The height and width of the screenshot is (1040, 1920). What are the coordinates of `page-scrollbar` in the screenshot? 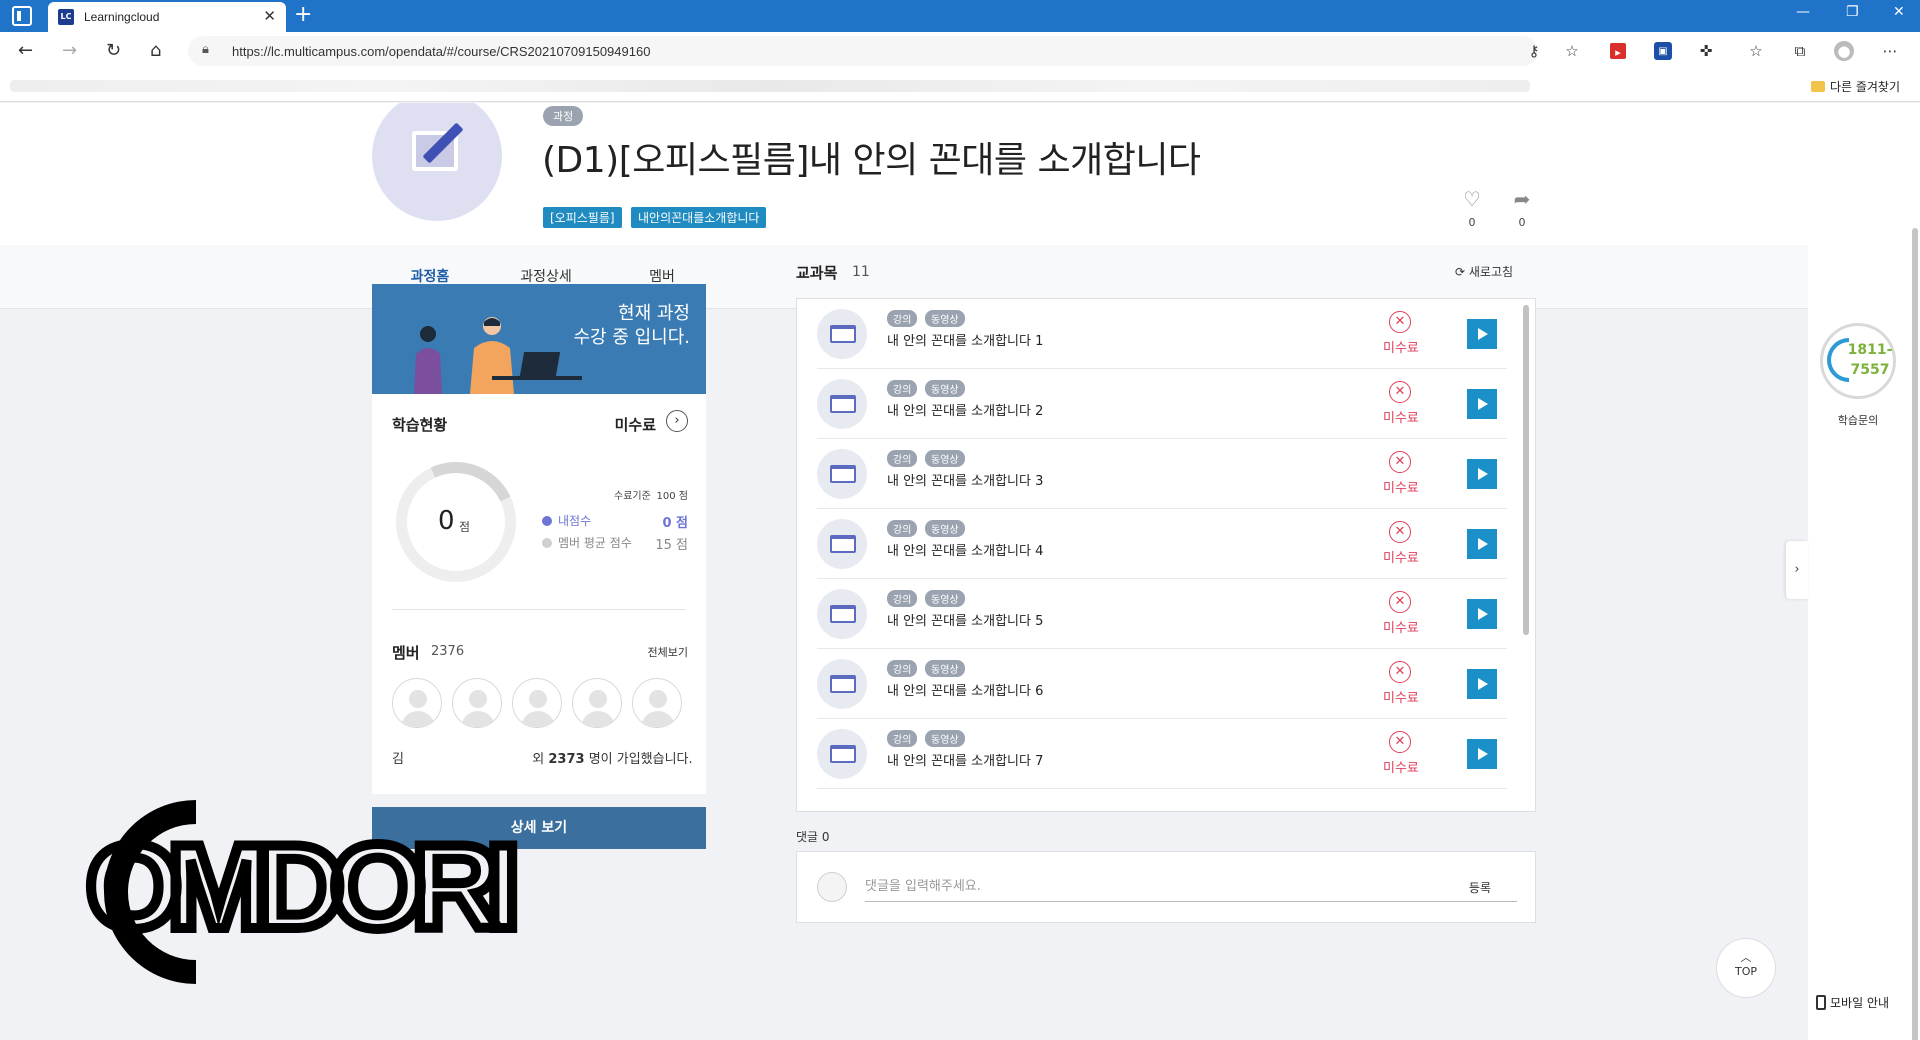 It's located at (1915, 634).